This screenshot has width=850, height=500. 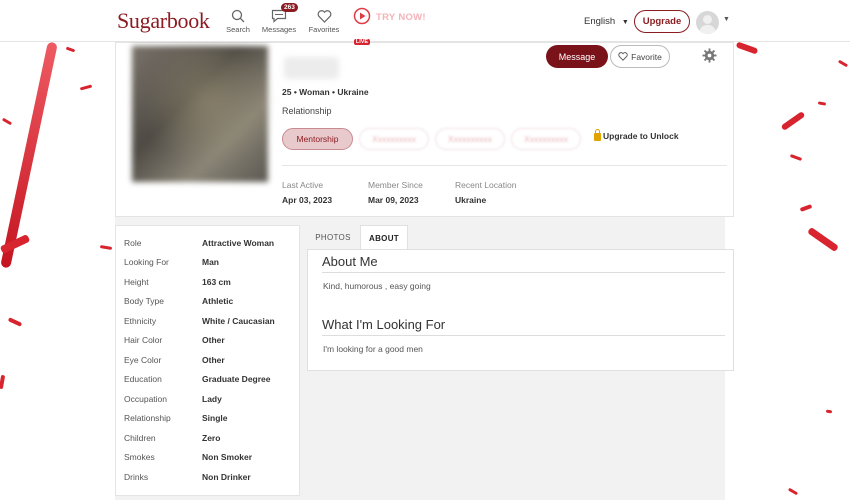 What do you see at coordinates (597, 135) in the screenshot?
I see `lock-icon` at bounding box center [597, 135].